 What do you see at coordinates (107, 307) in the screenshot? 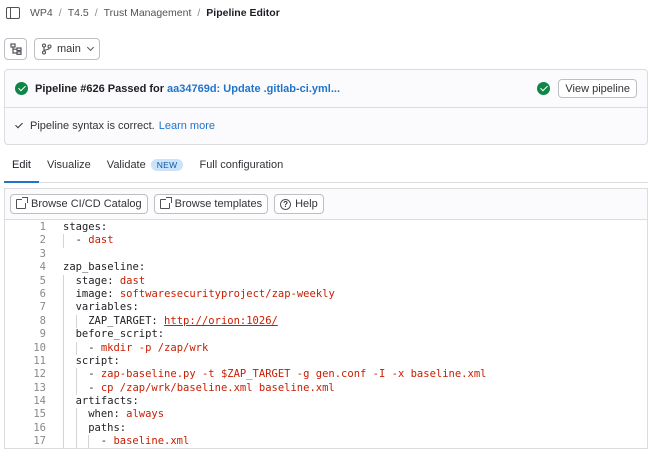
I see `yaml-key: variables:` at bounding box center [107, 307].